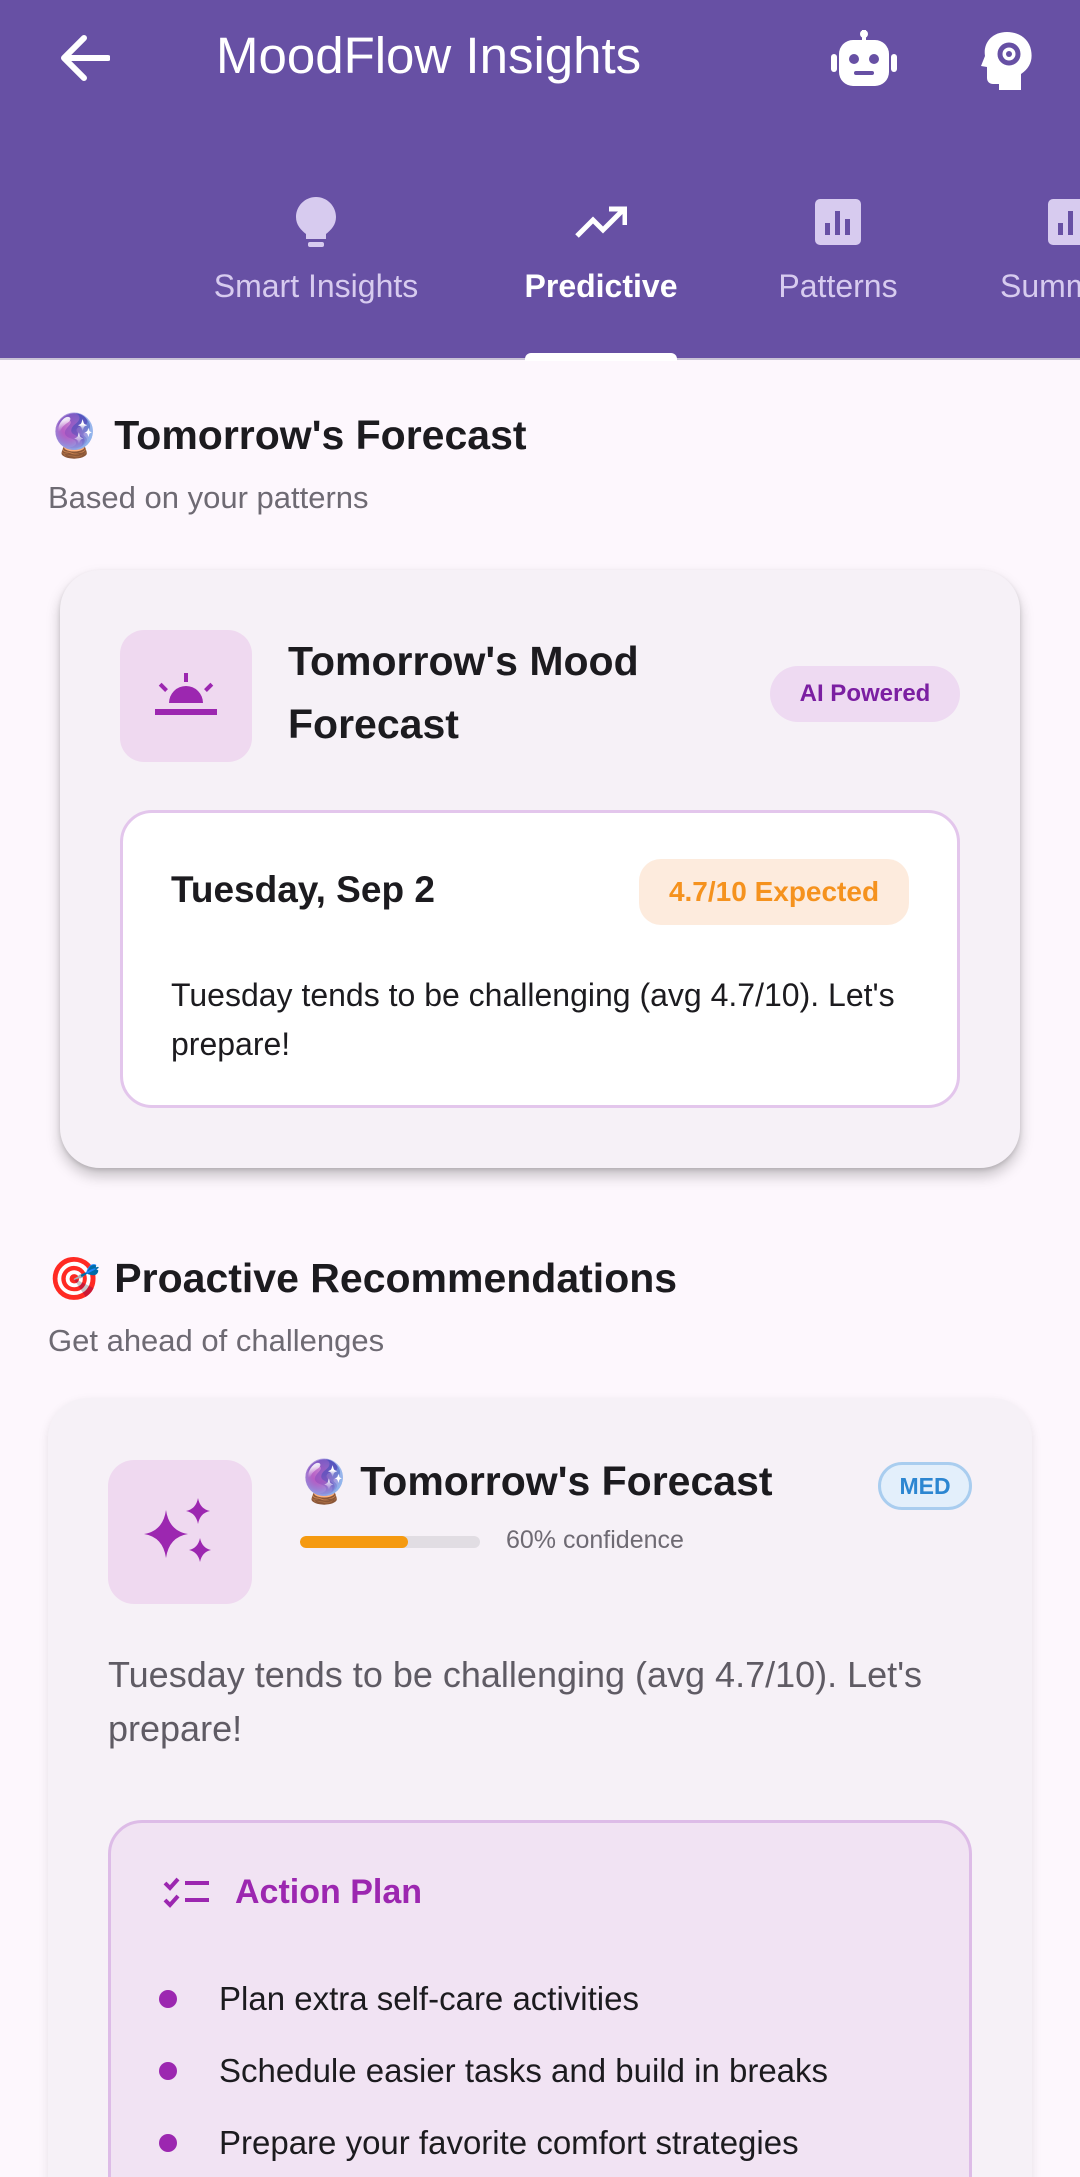  What do you see at coordinates (865, 694) in the screenshot?
I see `ai-powered-badge: AI Powered` at bounding box center [865, 694].